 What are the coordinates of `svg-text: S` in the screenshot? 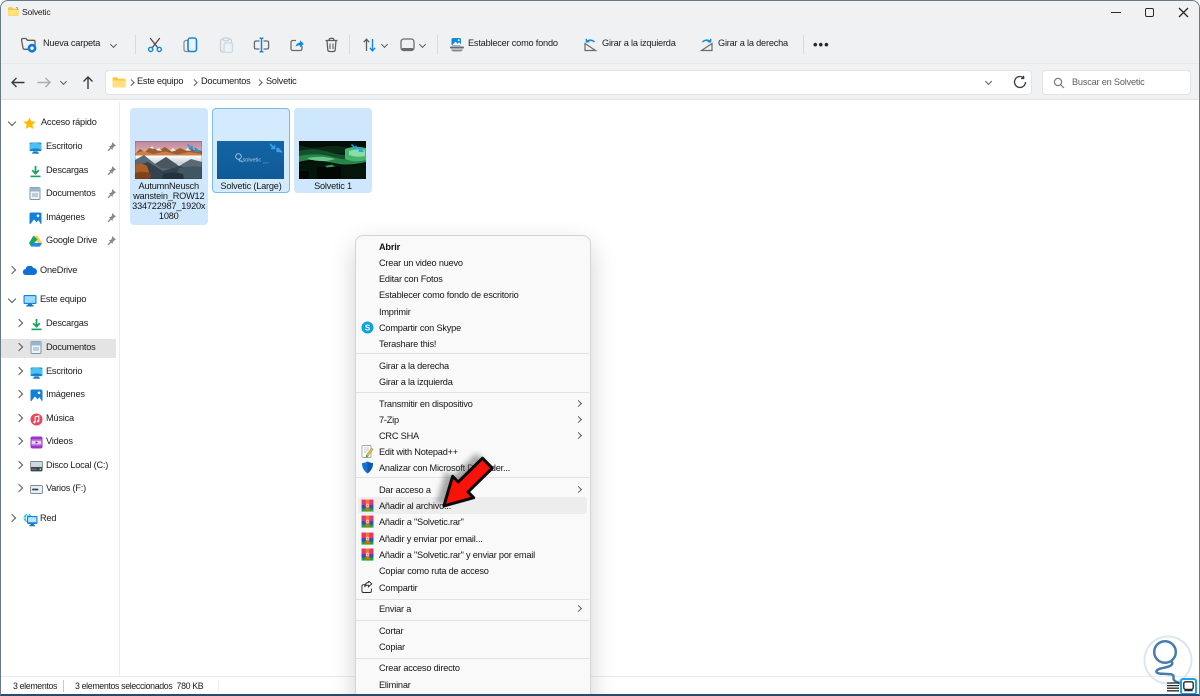 It's located at (368, 327).